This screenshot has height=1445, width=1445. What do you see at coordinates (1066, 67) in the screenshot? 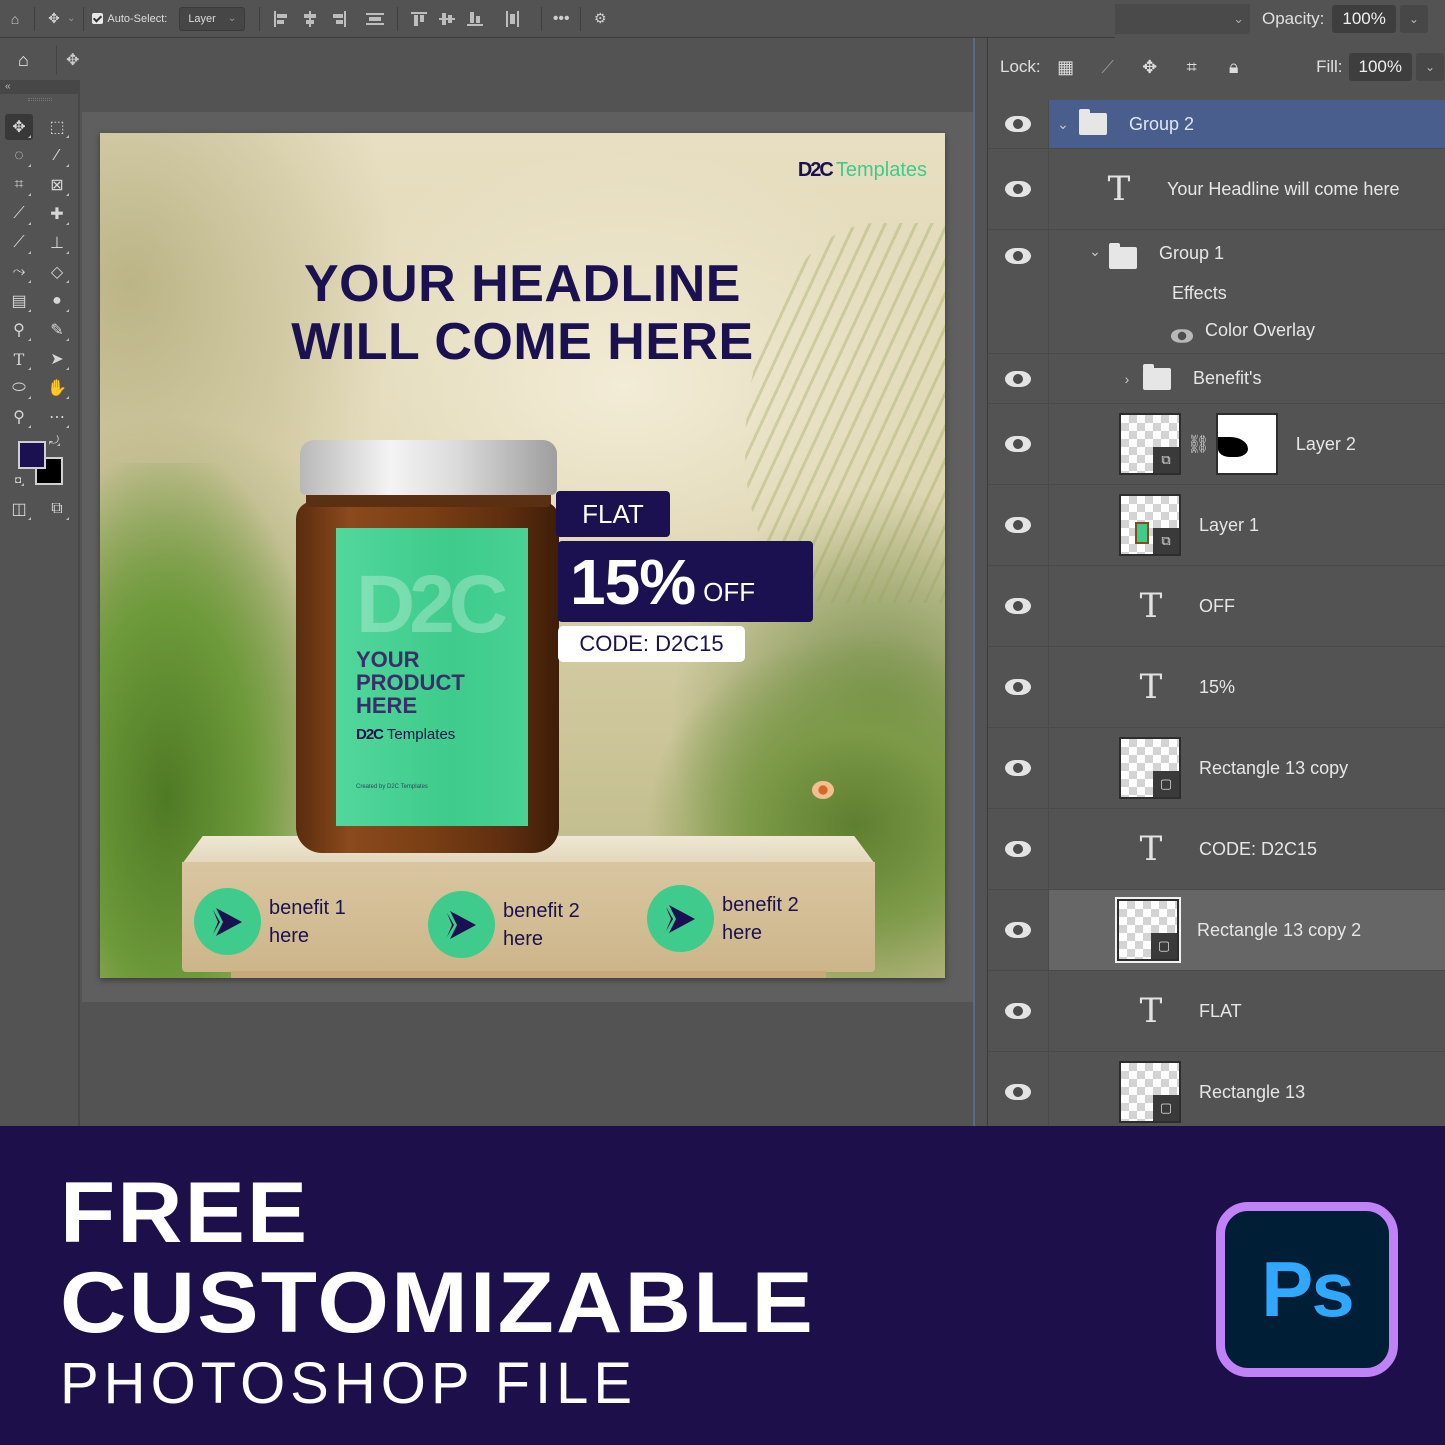
I see `lock-transparent-pixels-icon: ▦` at bounding box center [1066, 67].